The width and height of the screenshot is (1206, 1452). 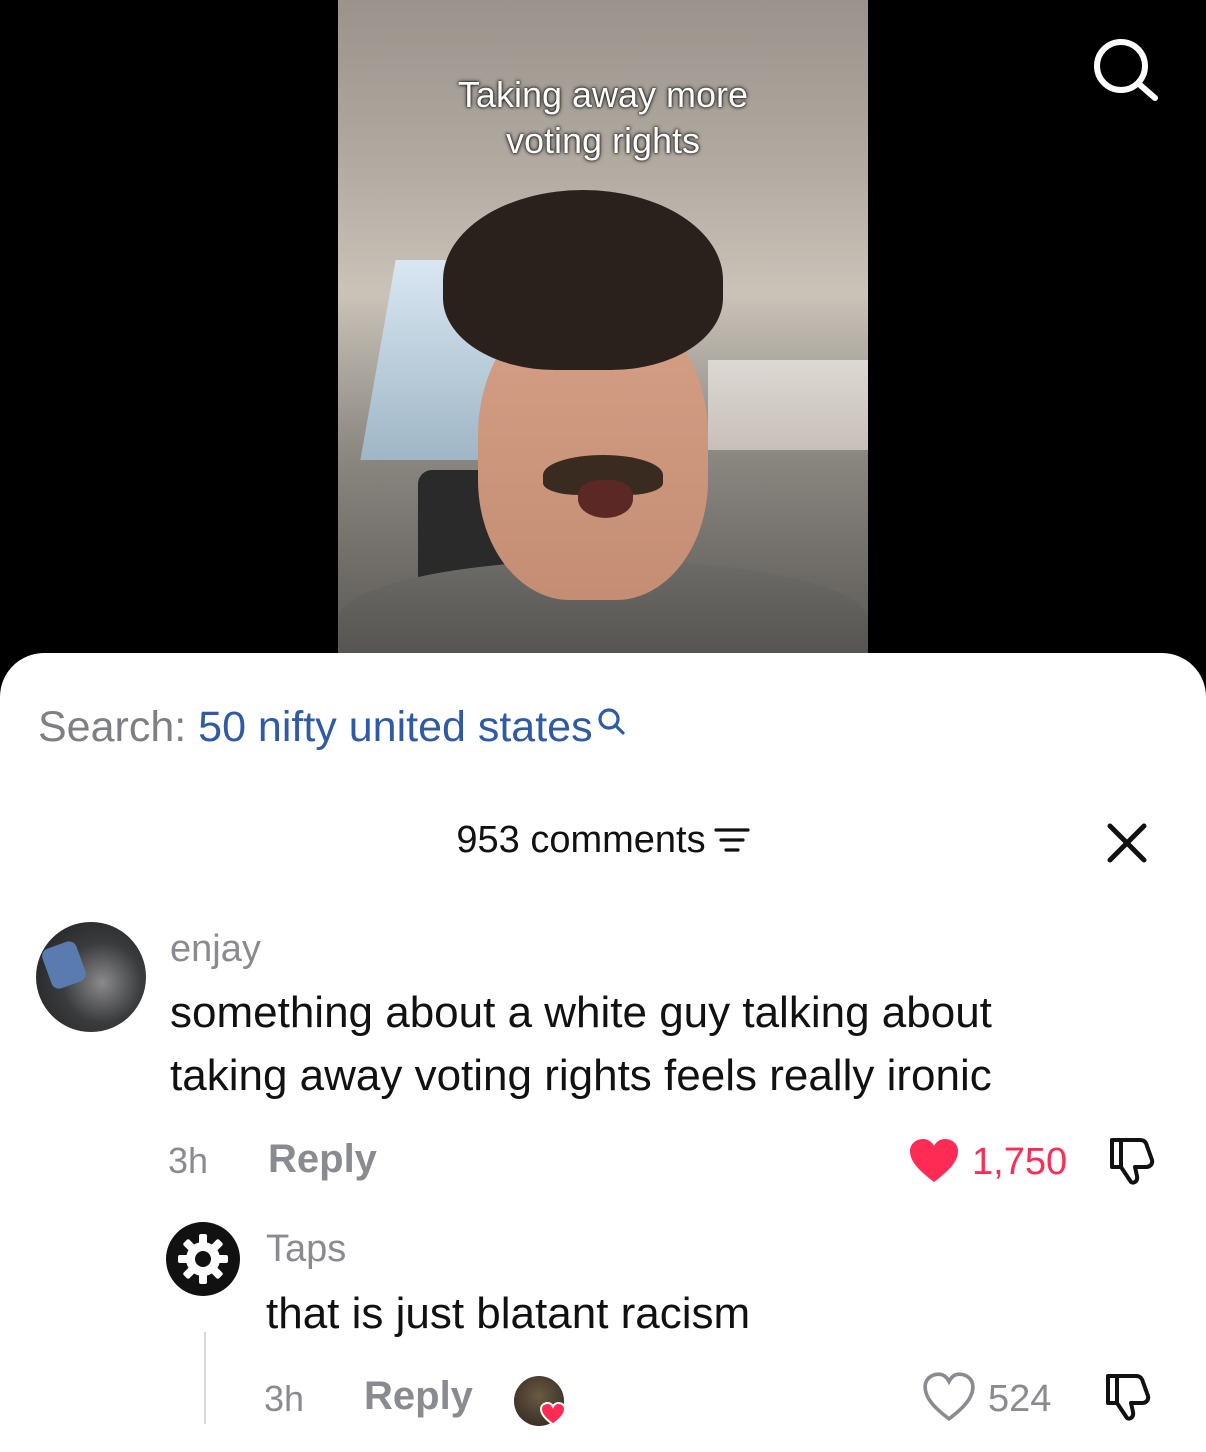 I want to click on video-person-mouth, so click(x=605, y=499).